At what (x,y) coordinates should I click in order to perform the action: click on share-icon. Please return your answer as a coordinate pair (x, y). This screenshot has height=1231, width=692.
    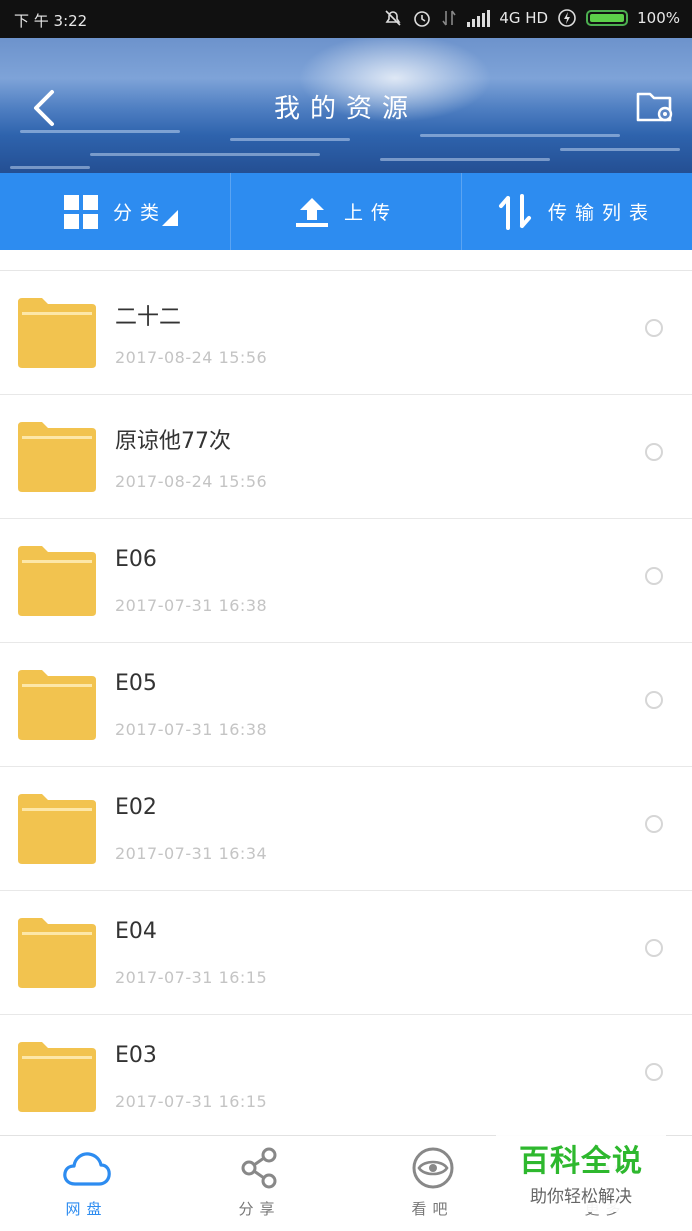
    Looking at the image, I should click on (258, 1168).